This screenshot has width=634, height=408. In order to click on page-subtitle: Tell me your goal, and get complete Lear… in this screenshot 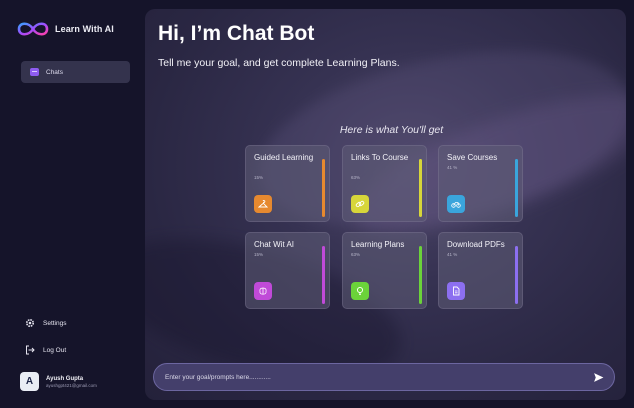, I will do `click(279, 63)`.